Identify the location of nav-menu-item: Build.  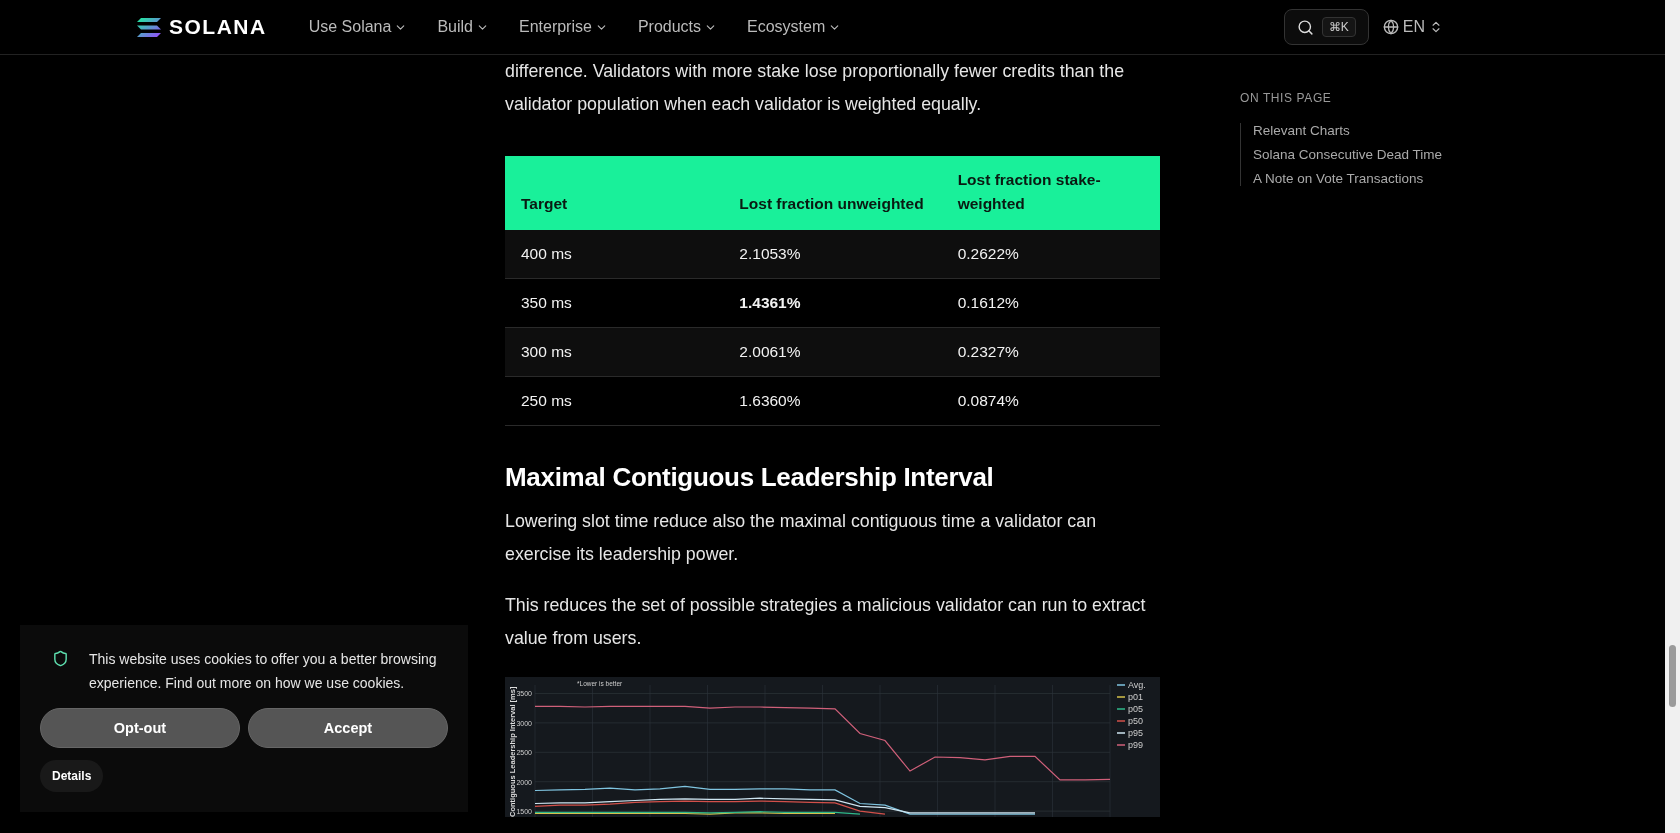
(463, 27).